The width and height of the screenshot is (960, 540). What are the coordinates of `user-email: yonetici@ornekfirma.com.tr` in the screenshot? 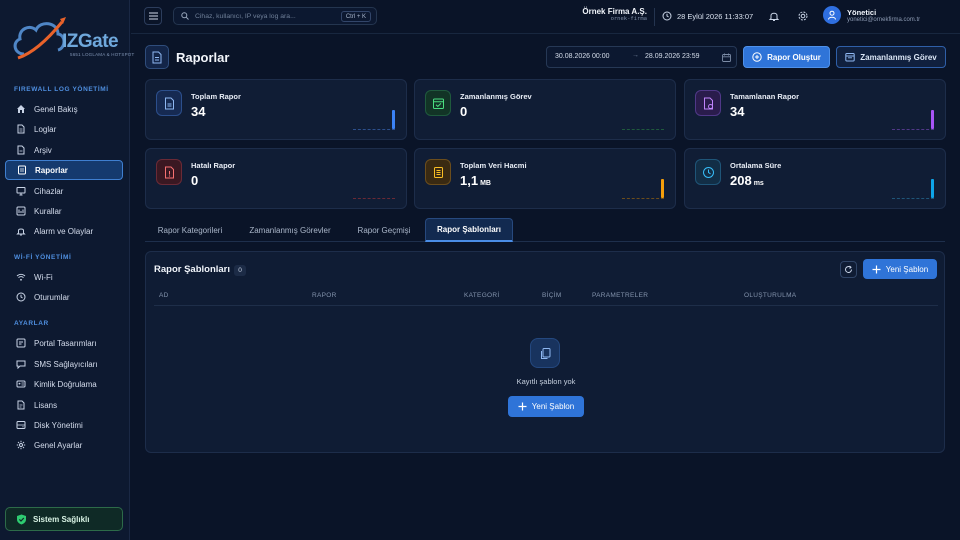 It's located at (884, 19).